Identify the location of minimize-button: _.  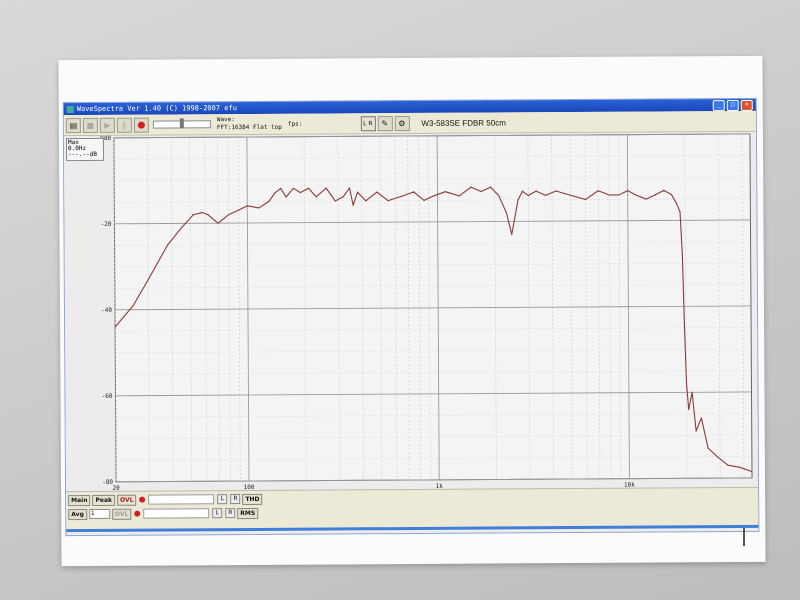
(719, 105).